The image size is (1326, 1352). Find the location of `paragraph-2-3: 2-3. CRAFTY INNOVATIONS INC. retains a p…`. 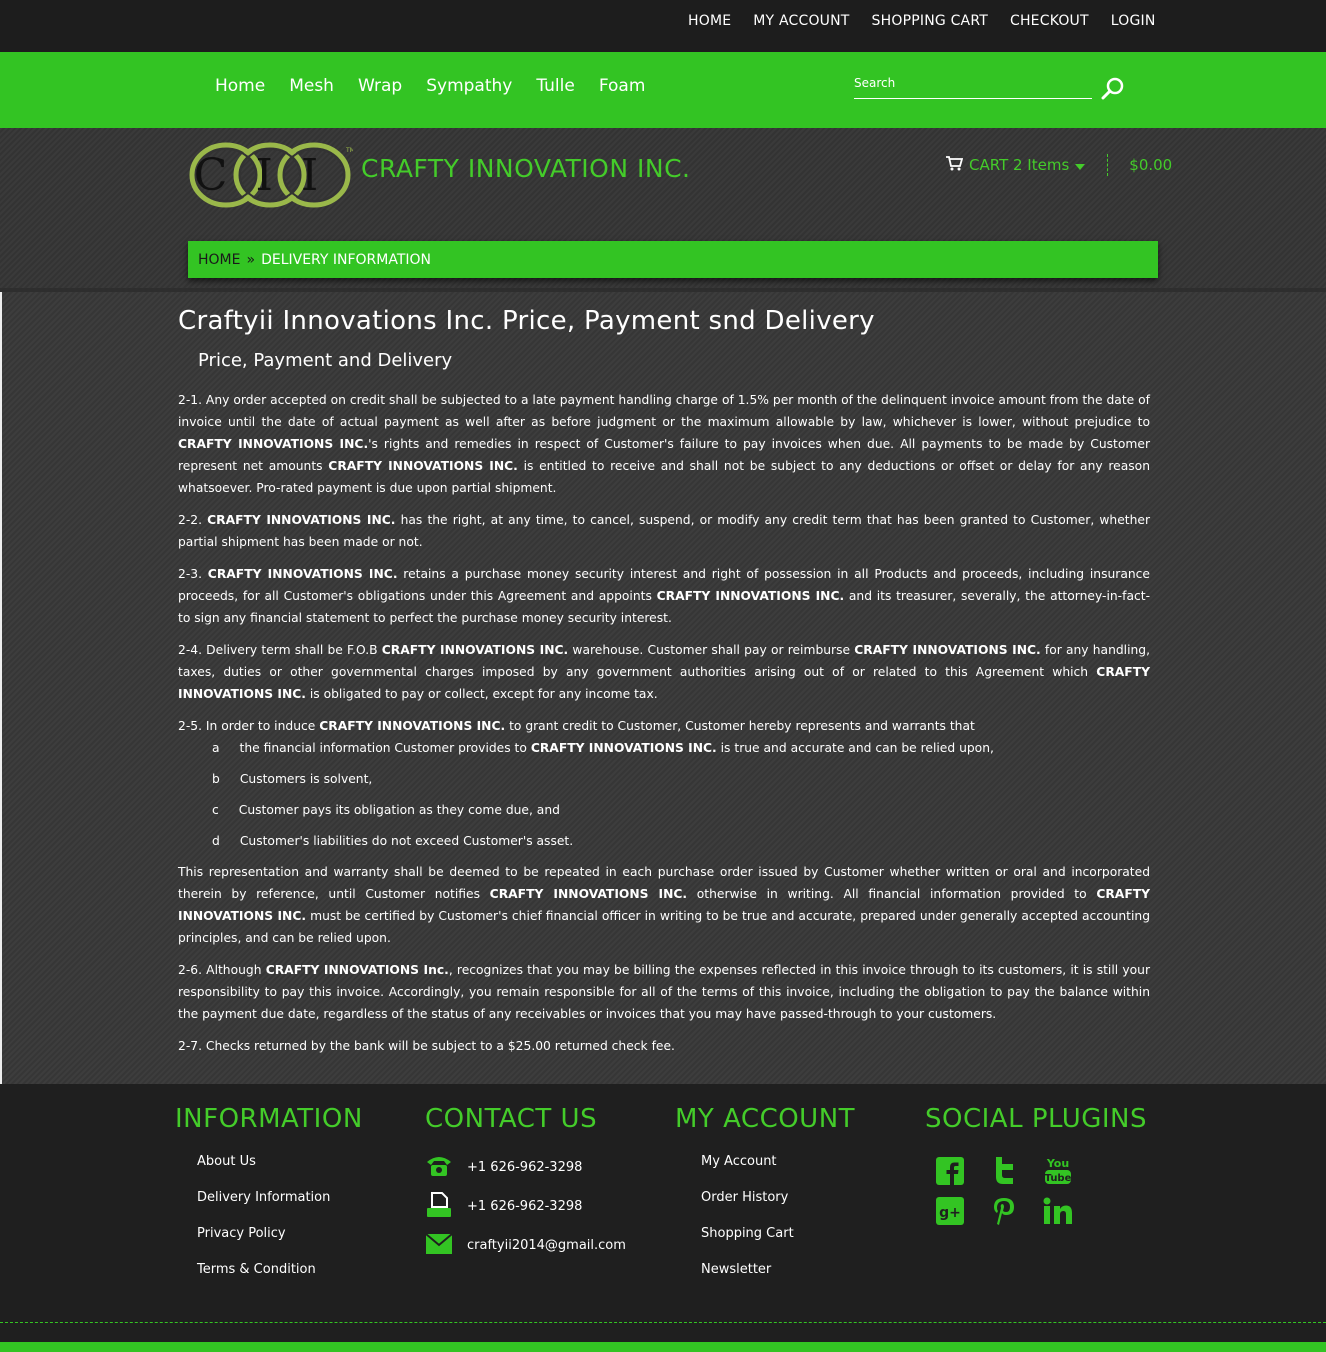

paragraph-2-3: 2-3. CRAFTY INNOVATIONS INC. retains a p… is located at coordinates (664, 596).